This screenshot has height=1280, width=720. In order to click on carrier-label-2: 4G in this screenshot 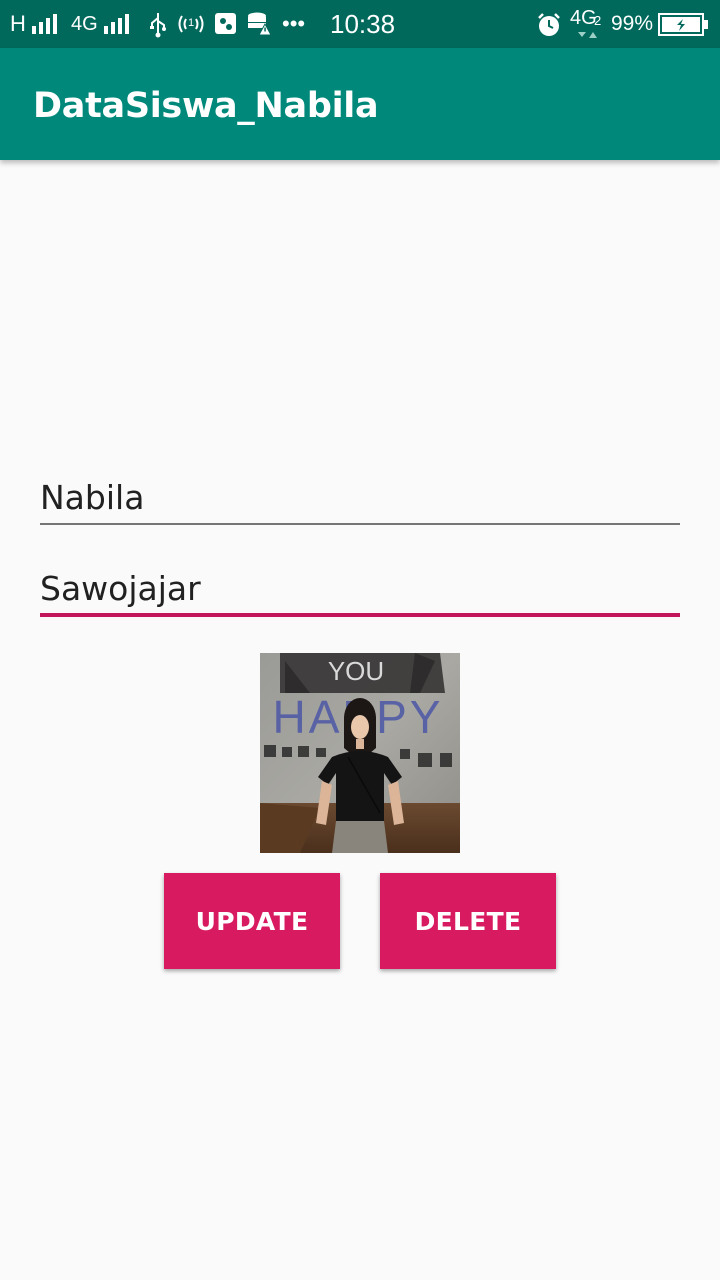, I will do `click(84, 24)`.